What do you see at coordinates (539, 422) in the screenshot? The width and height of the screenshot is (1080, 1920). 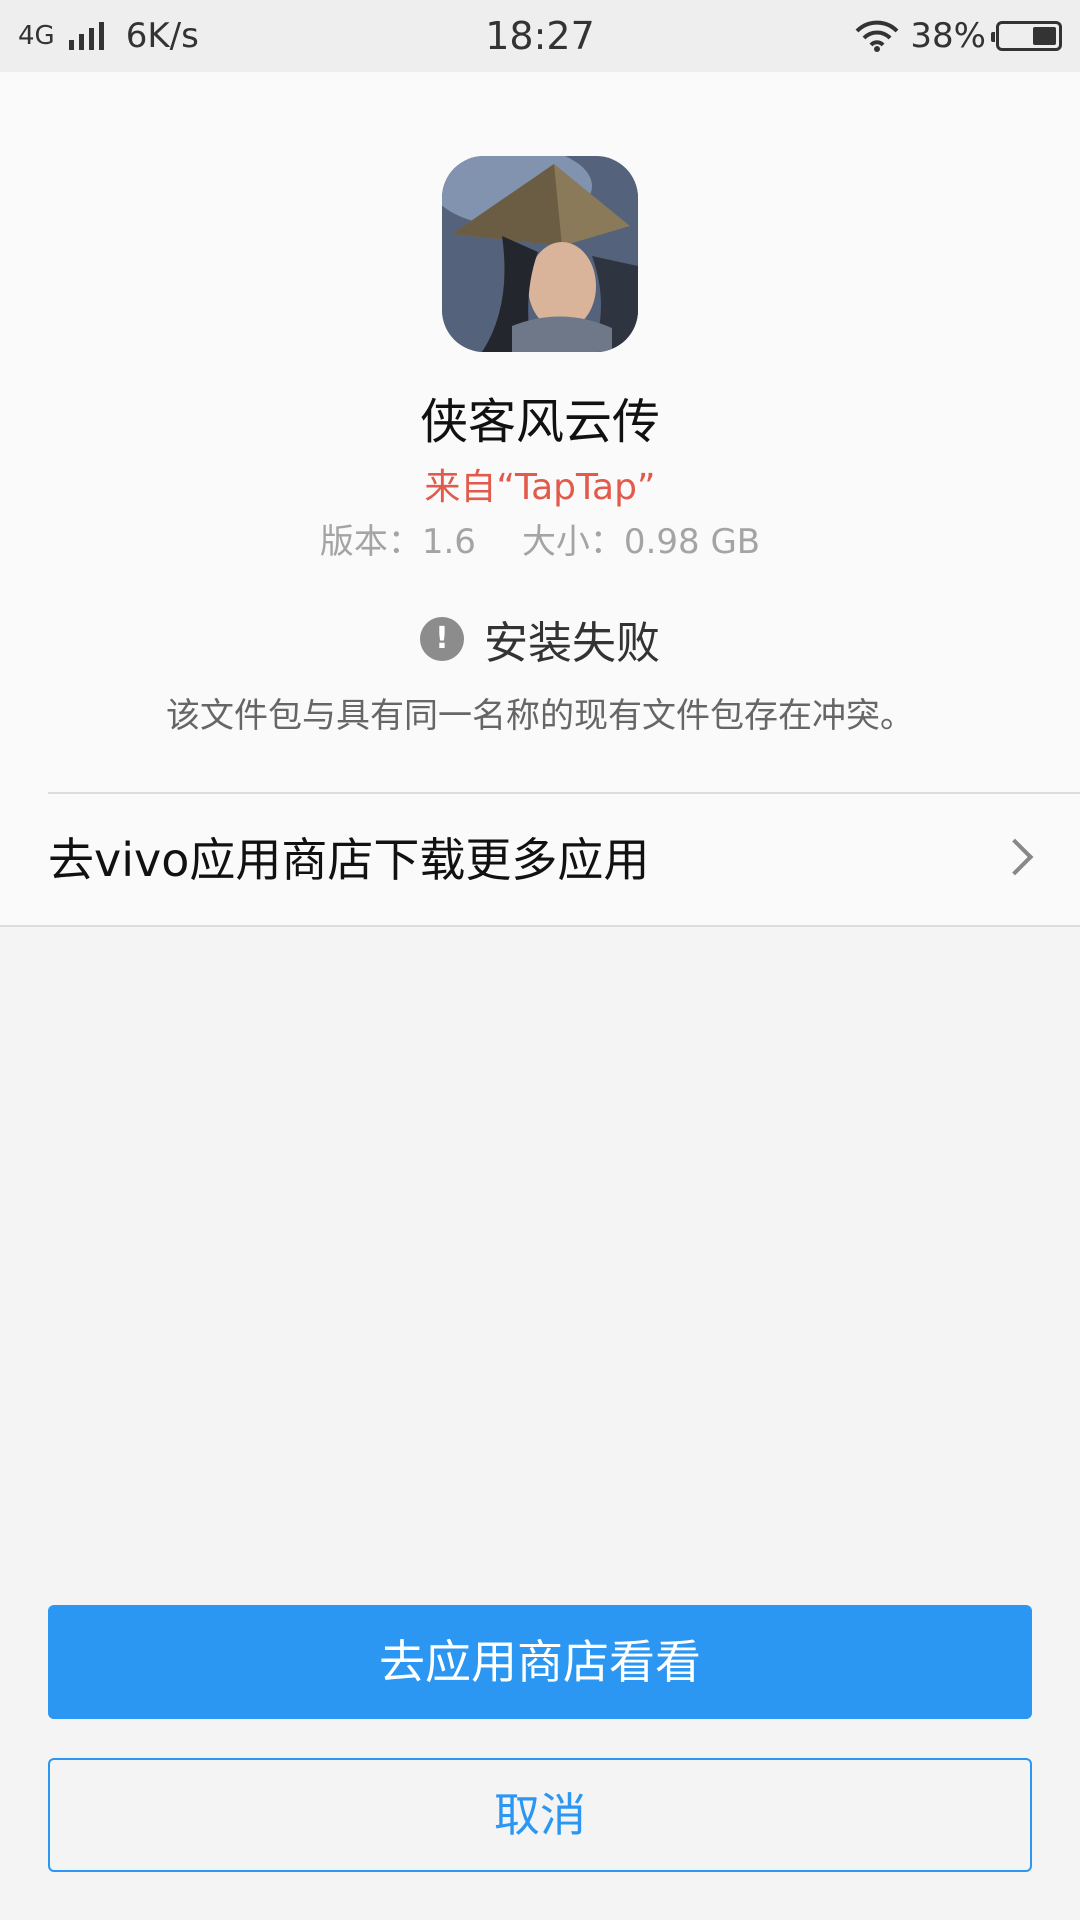 I see `app-name: 侠客风云传` at bounding box center [539, 422].